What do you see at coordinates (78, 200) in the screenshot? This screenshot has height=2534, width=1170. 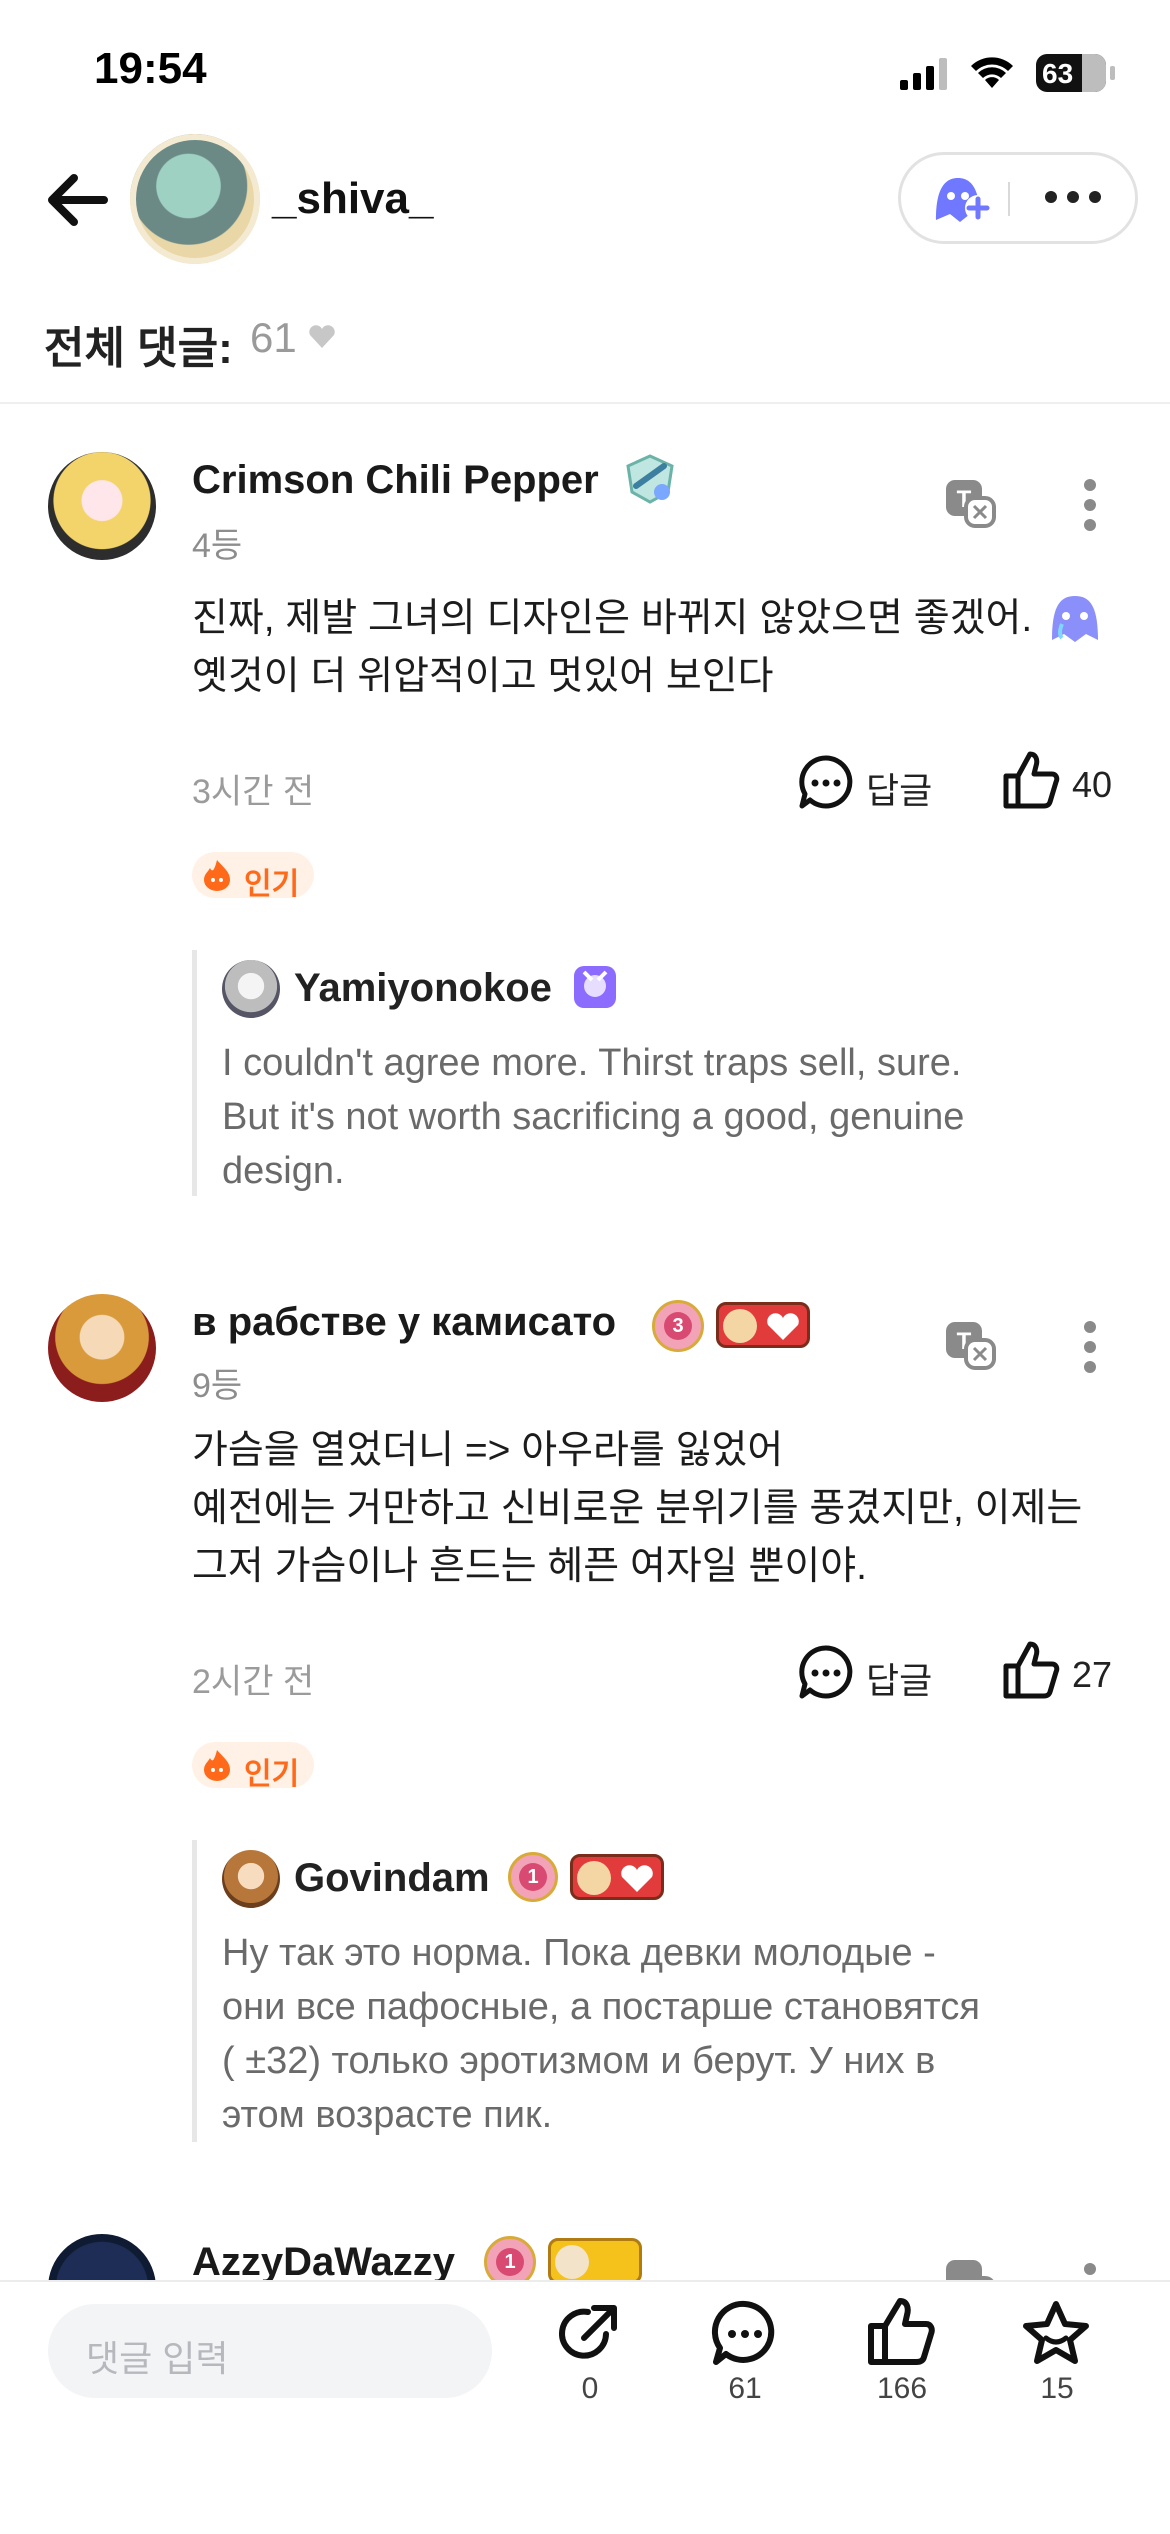 I see `back-arrow-icon` at bounding box center [78, 200].